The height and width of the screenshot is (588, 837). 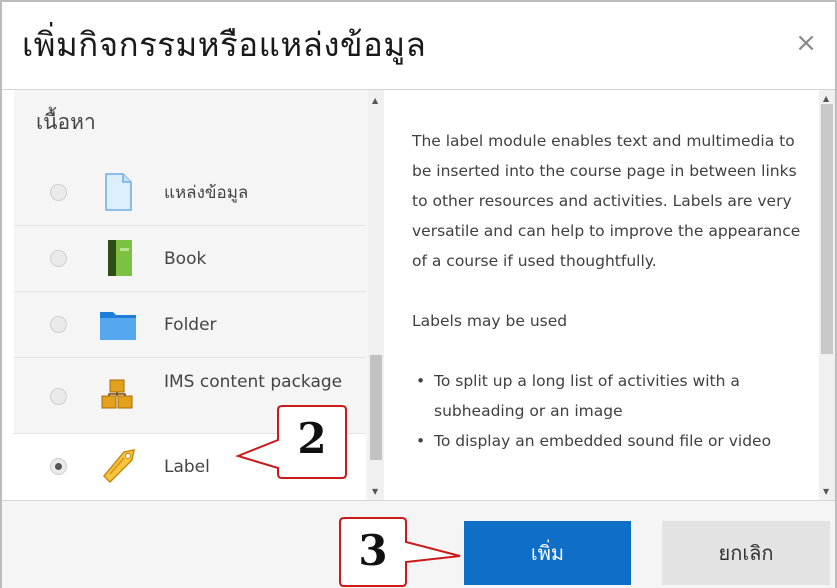 I want to click on add-button: เพิ่ม, so click(x=547, y=553).